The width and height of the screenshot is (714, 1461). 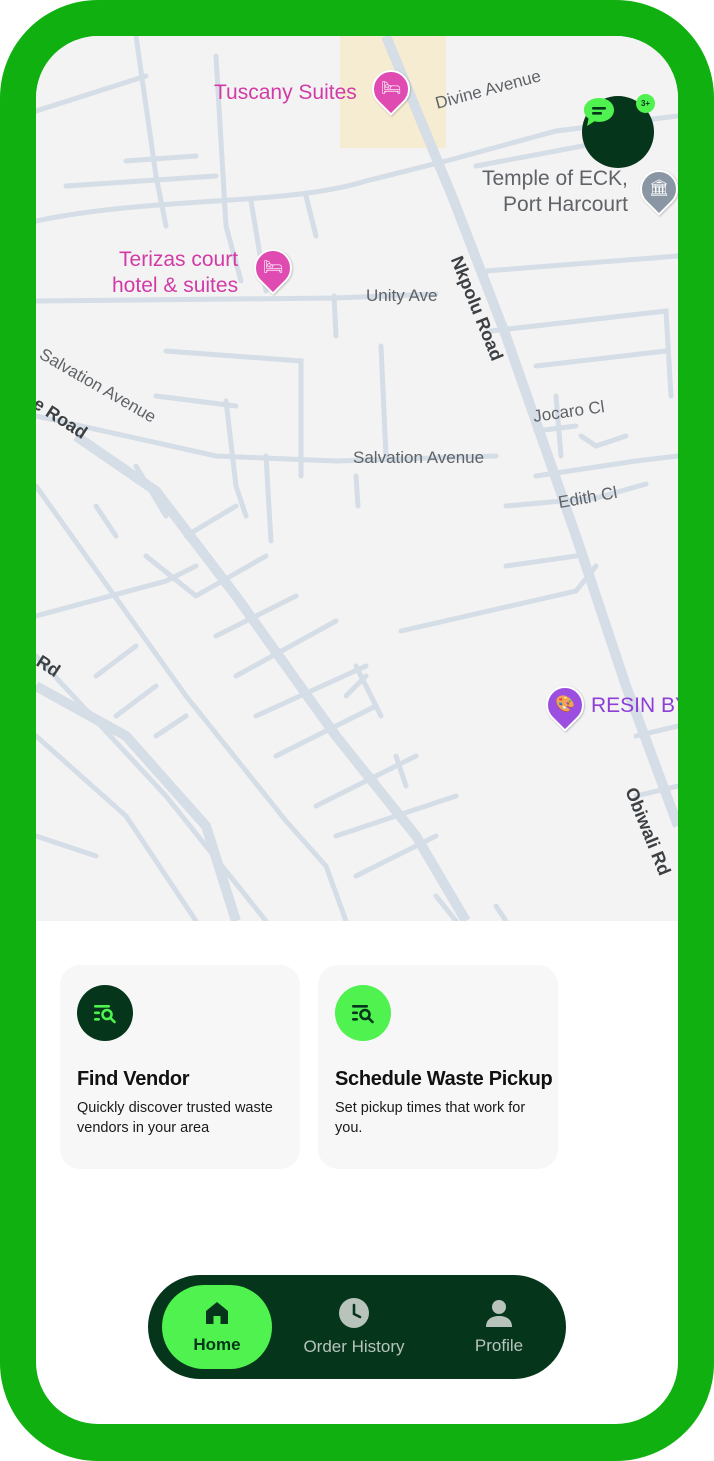 What do you see at coordinates (217, 1313) in the screenshot?
I see `home-icon` at bounding box center [217, 1313].